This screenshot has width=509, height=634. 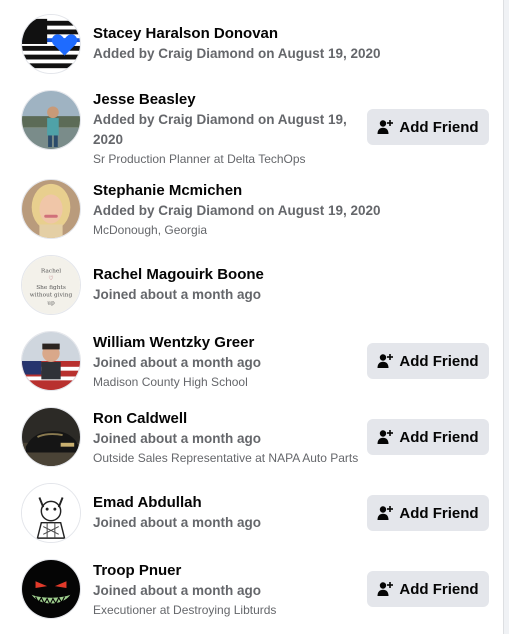 What do you see at coordinates (177, 343) in the screenshot?
I see `member-name: William Wentzky Greer` at bounding box center [177, 343].